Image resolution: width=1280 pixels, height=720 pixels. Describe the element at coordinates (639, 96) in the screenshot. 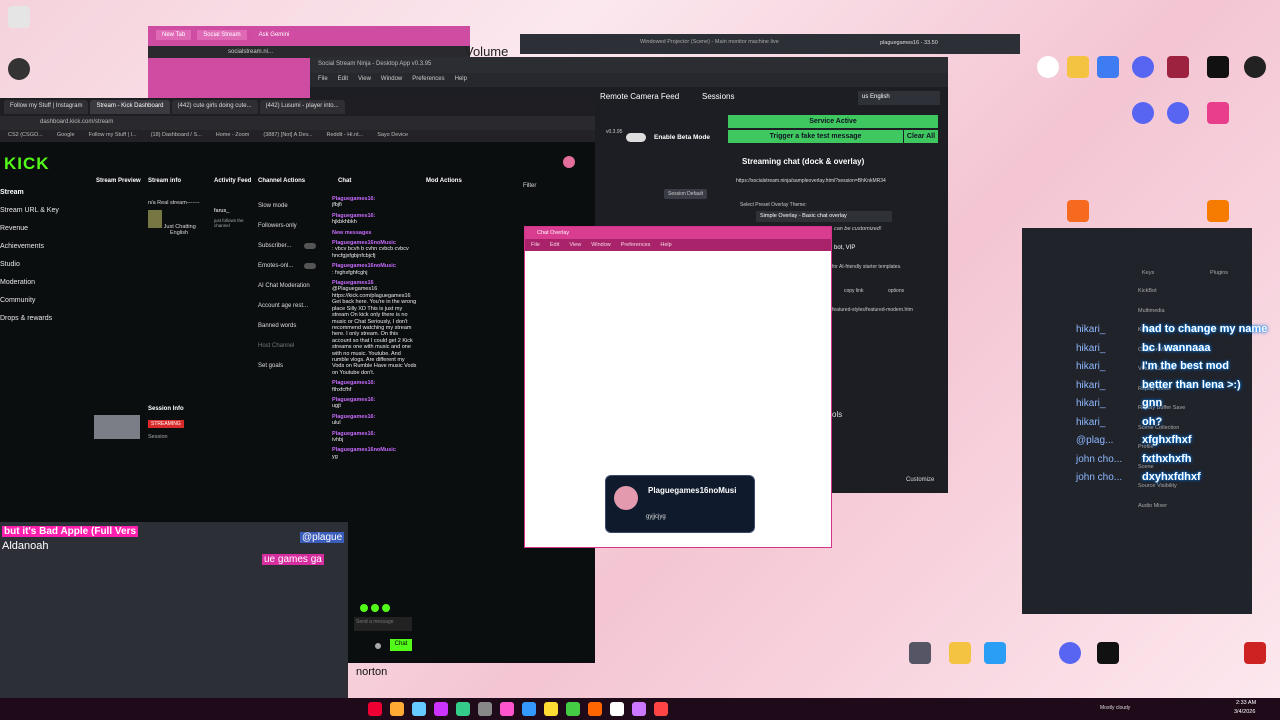

I see `tab-remote-camera: Remote Camera Feed` at that location.